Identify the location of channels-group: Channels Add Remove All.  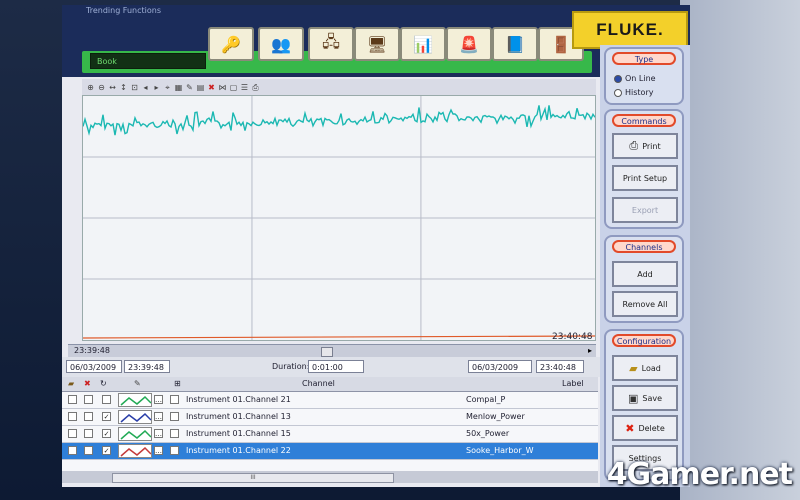
(644, 279).